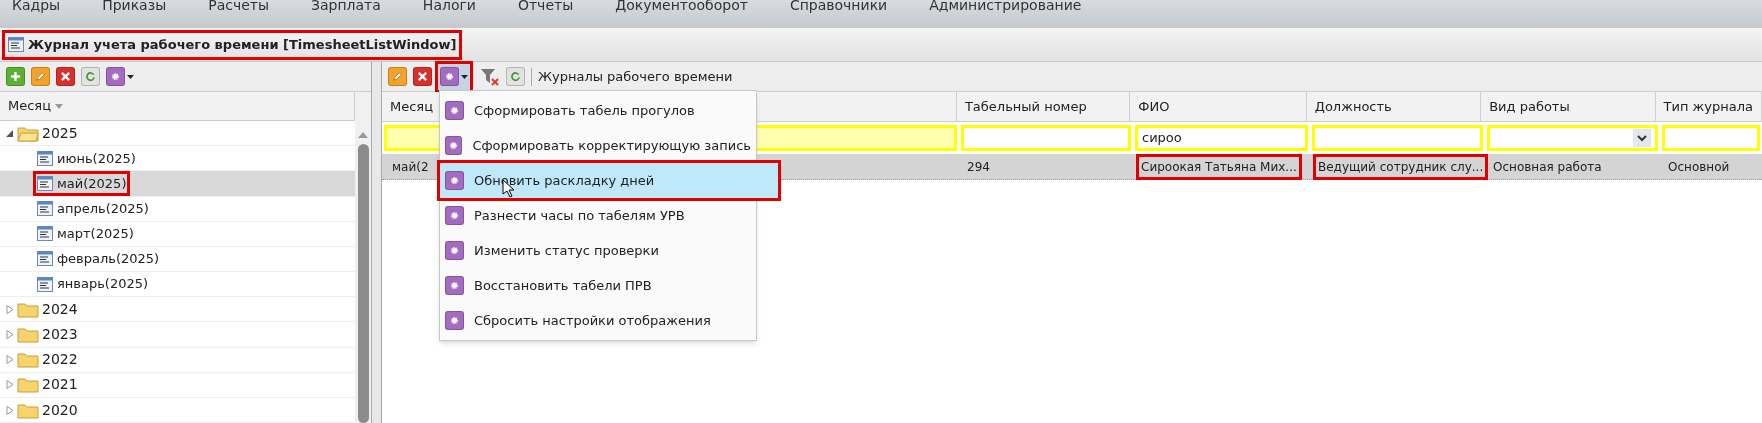 The width and height of the screenshot is (1762, 423). Describe the element at coordinates (635, 76) in the screenshot. I see `toolbar-title: Журналы рабочего времени` at that location.